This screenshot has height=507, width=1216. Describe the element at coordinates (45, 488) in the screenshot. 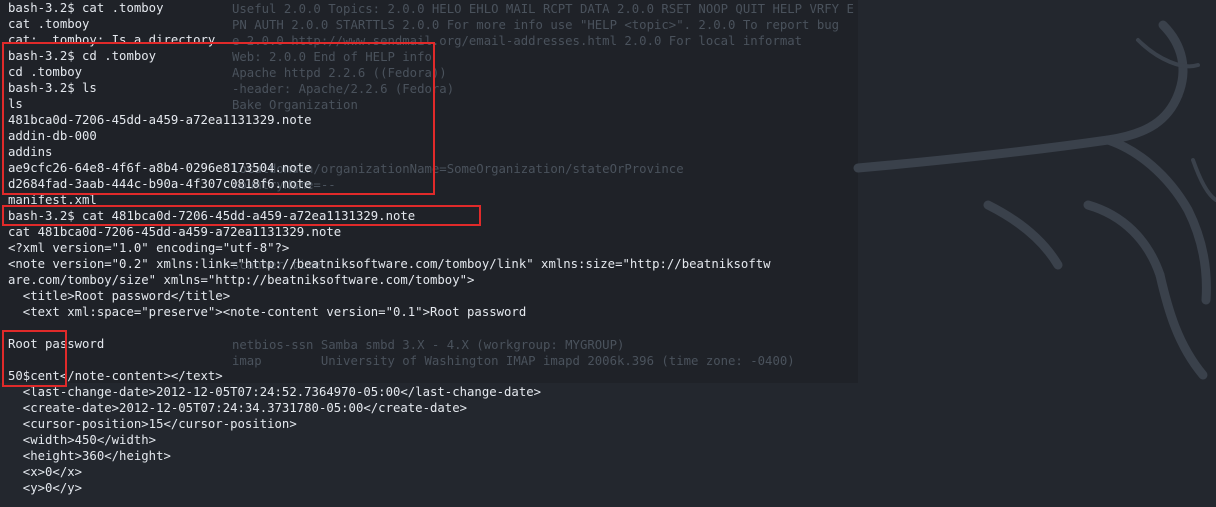

I see `terminal-line: <y>0</y>` at that location.